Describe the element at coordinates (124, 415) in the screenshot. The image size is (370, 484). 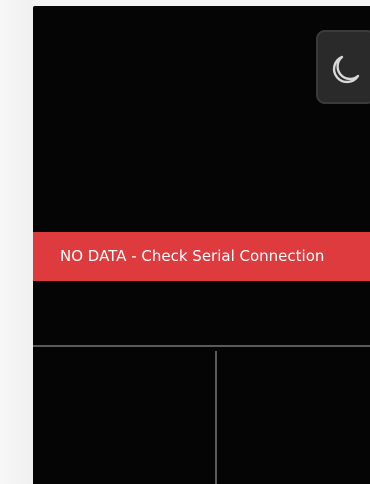
I see `data-panel-left` at that location.